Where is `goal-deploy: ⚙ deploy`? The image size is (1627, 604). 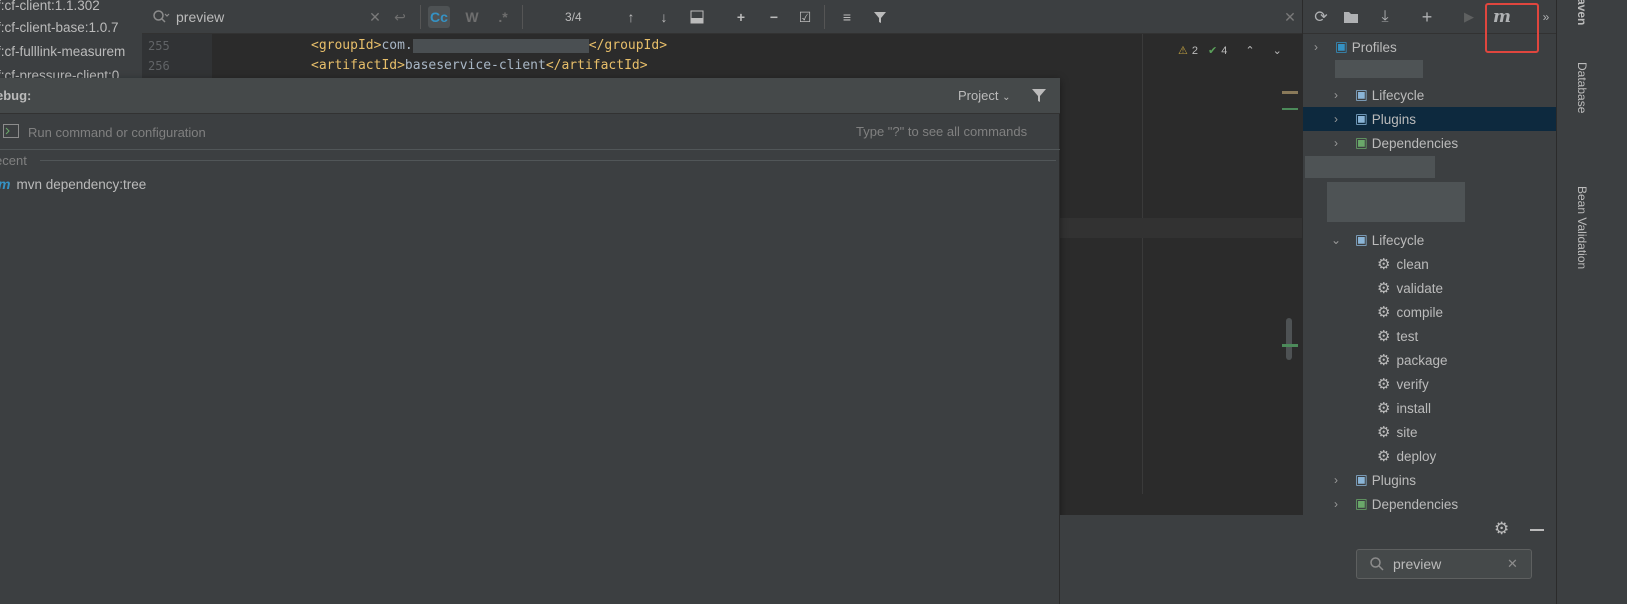 goal-deploy: ⚙ deploy is located at coordinates (1430, 456).